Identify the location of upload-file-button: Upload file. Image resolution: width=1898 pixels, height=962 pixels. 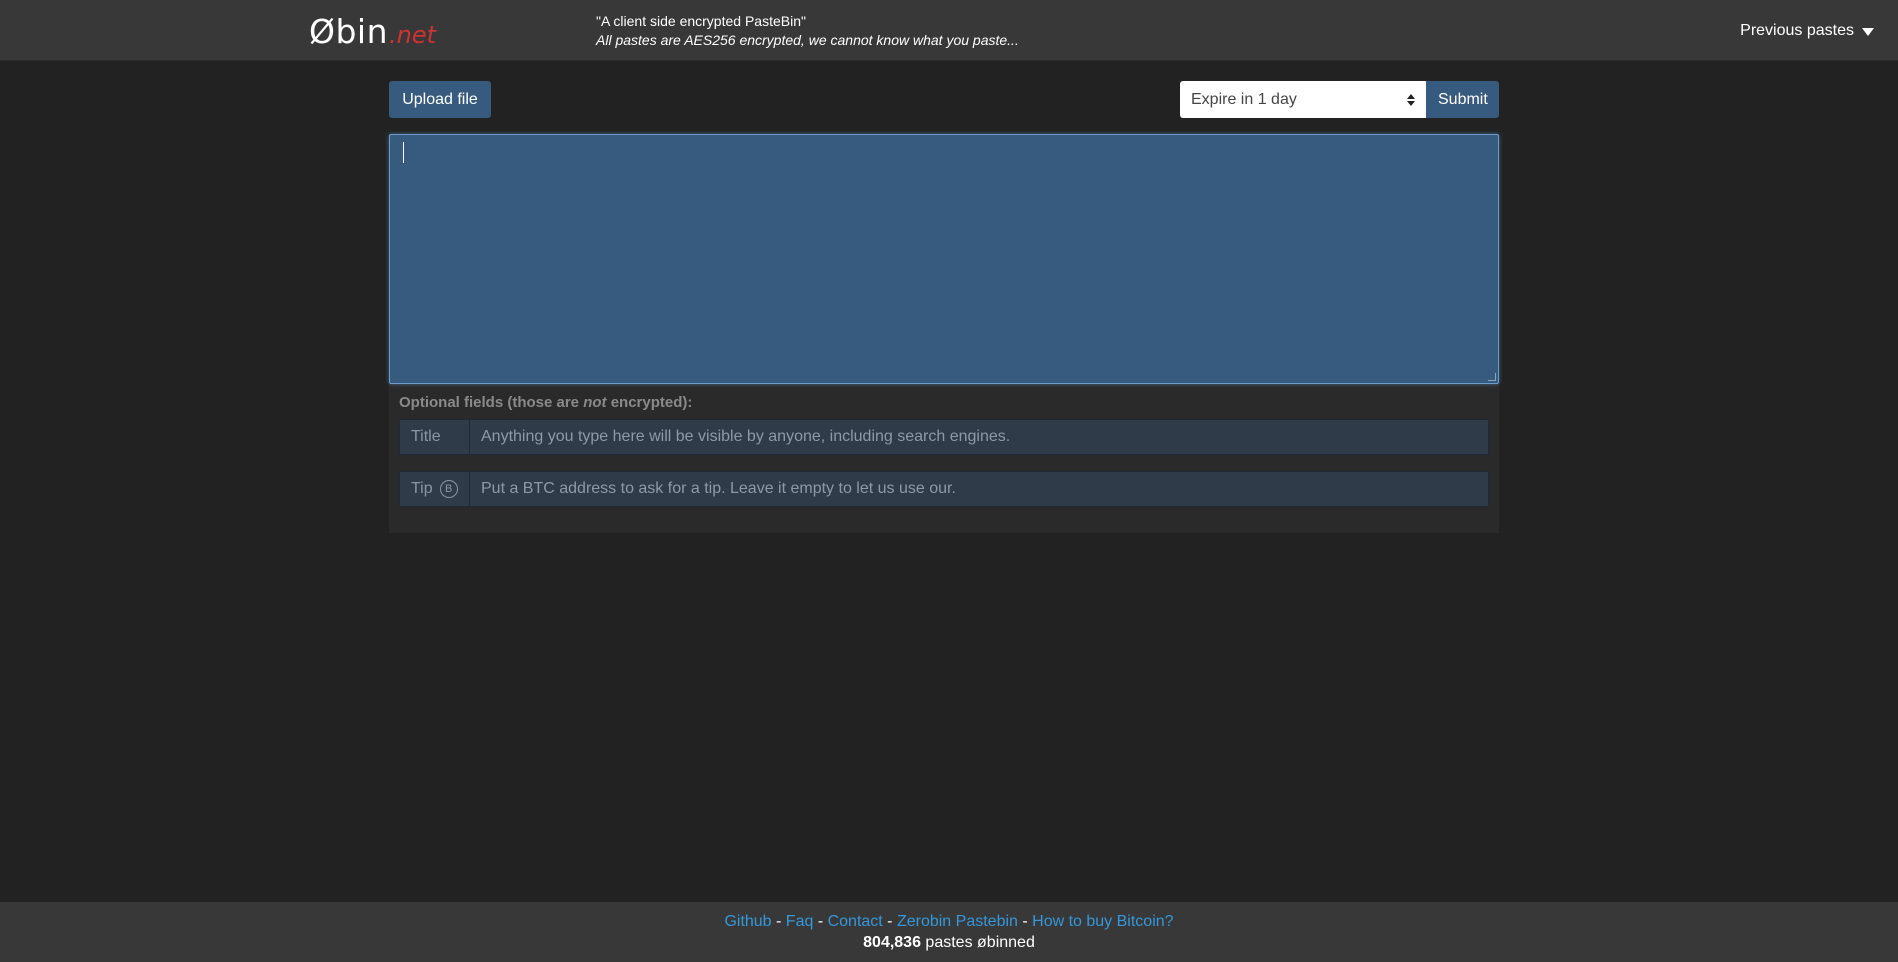
(440, 99).